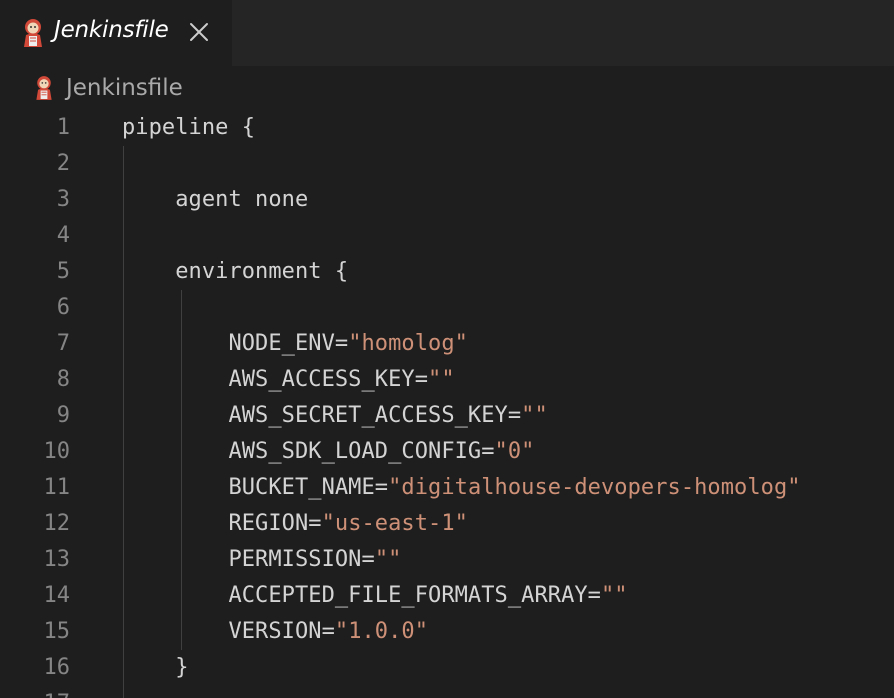  What do you see at coordinates (447, 668) in the screenshot?
I see `code-line: 16 }` at bounding box center [447, 668].